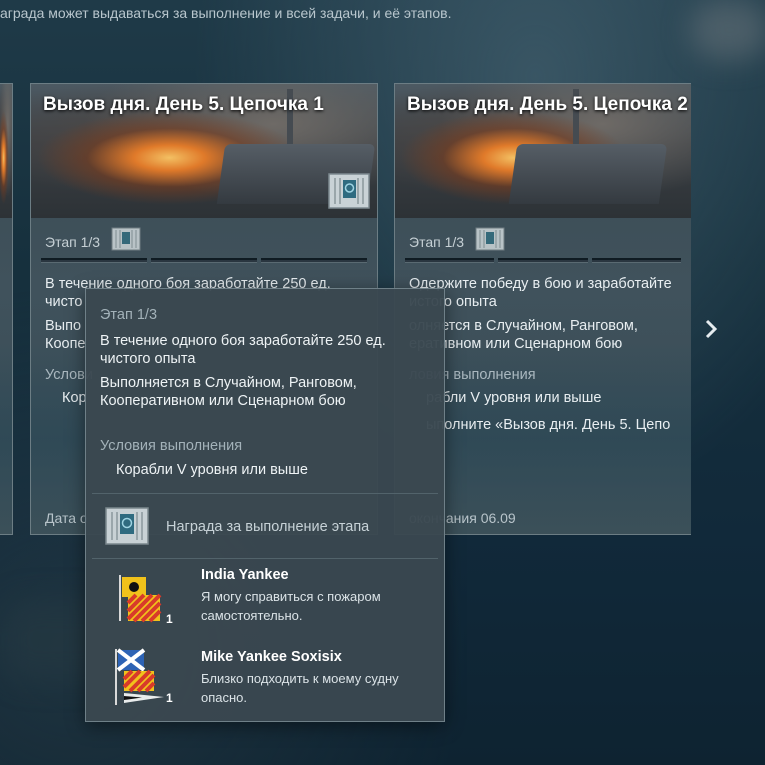  I want to click on reward-description: Близко подходить к моему судну, so click(300, 678).